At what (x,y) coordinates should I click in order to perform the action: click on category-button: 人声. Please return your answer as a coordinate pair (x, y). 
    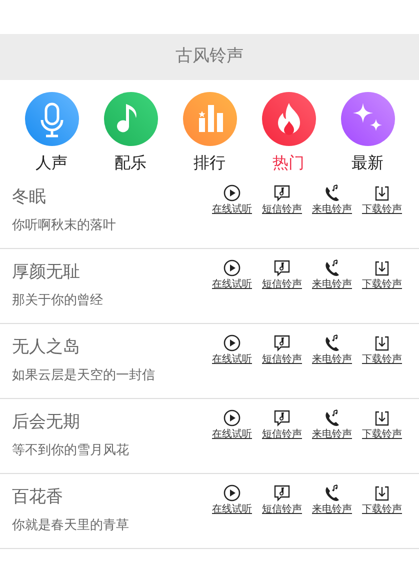
    Looking at the image, I should click on (51, 133).